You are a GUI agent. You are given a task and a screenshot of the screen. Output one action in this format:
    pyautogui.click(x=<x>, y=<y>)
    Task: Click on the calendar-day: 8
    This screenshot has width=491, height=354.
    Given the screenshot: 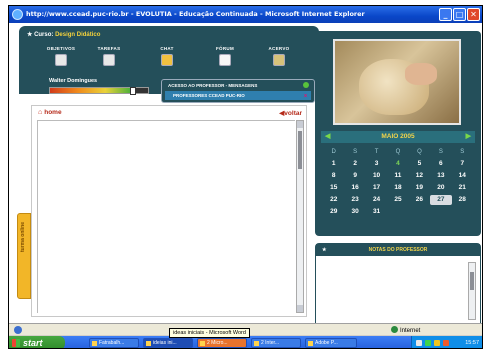 What is the action you would take?
    pyautogui.click(x=333, y=176)
    